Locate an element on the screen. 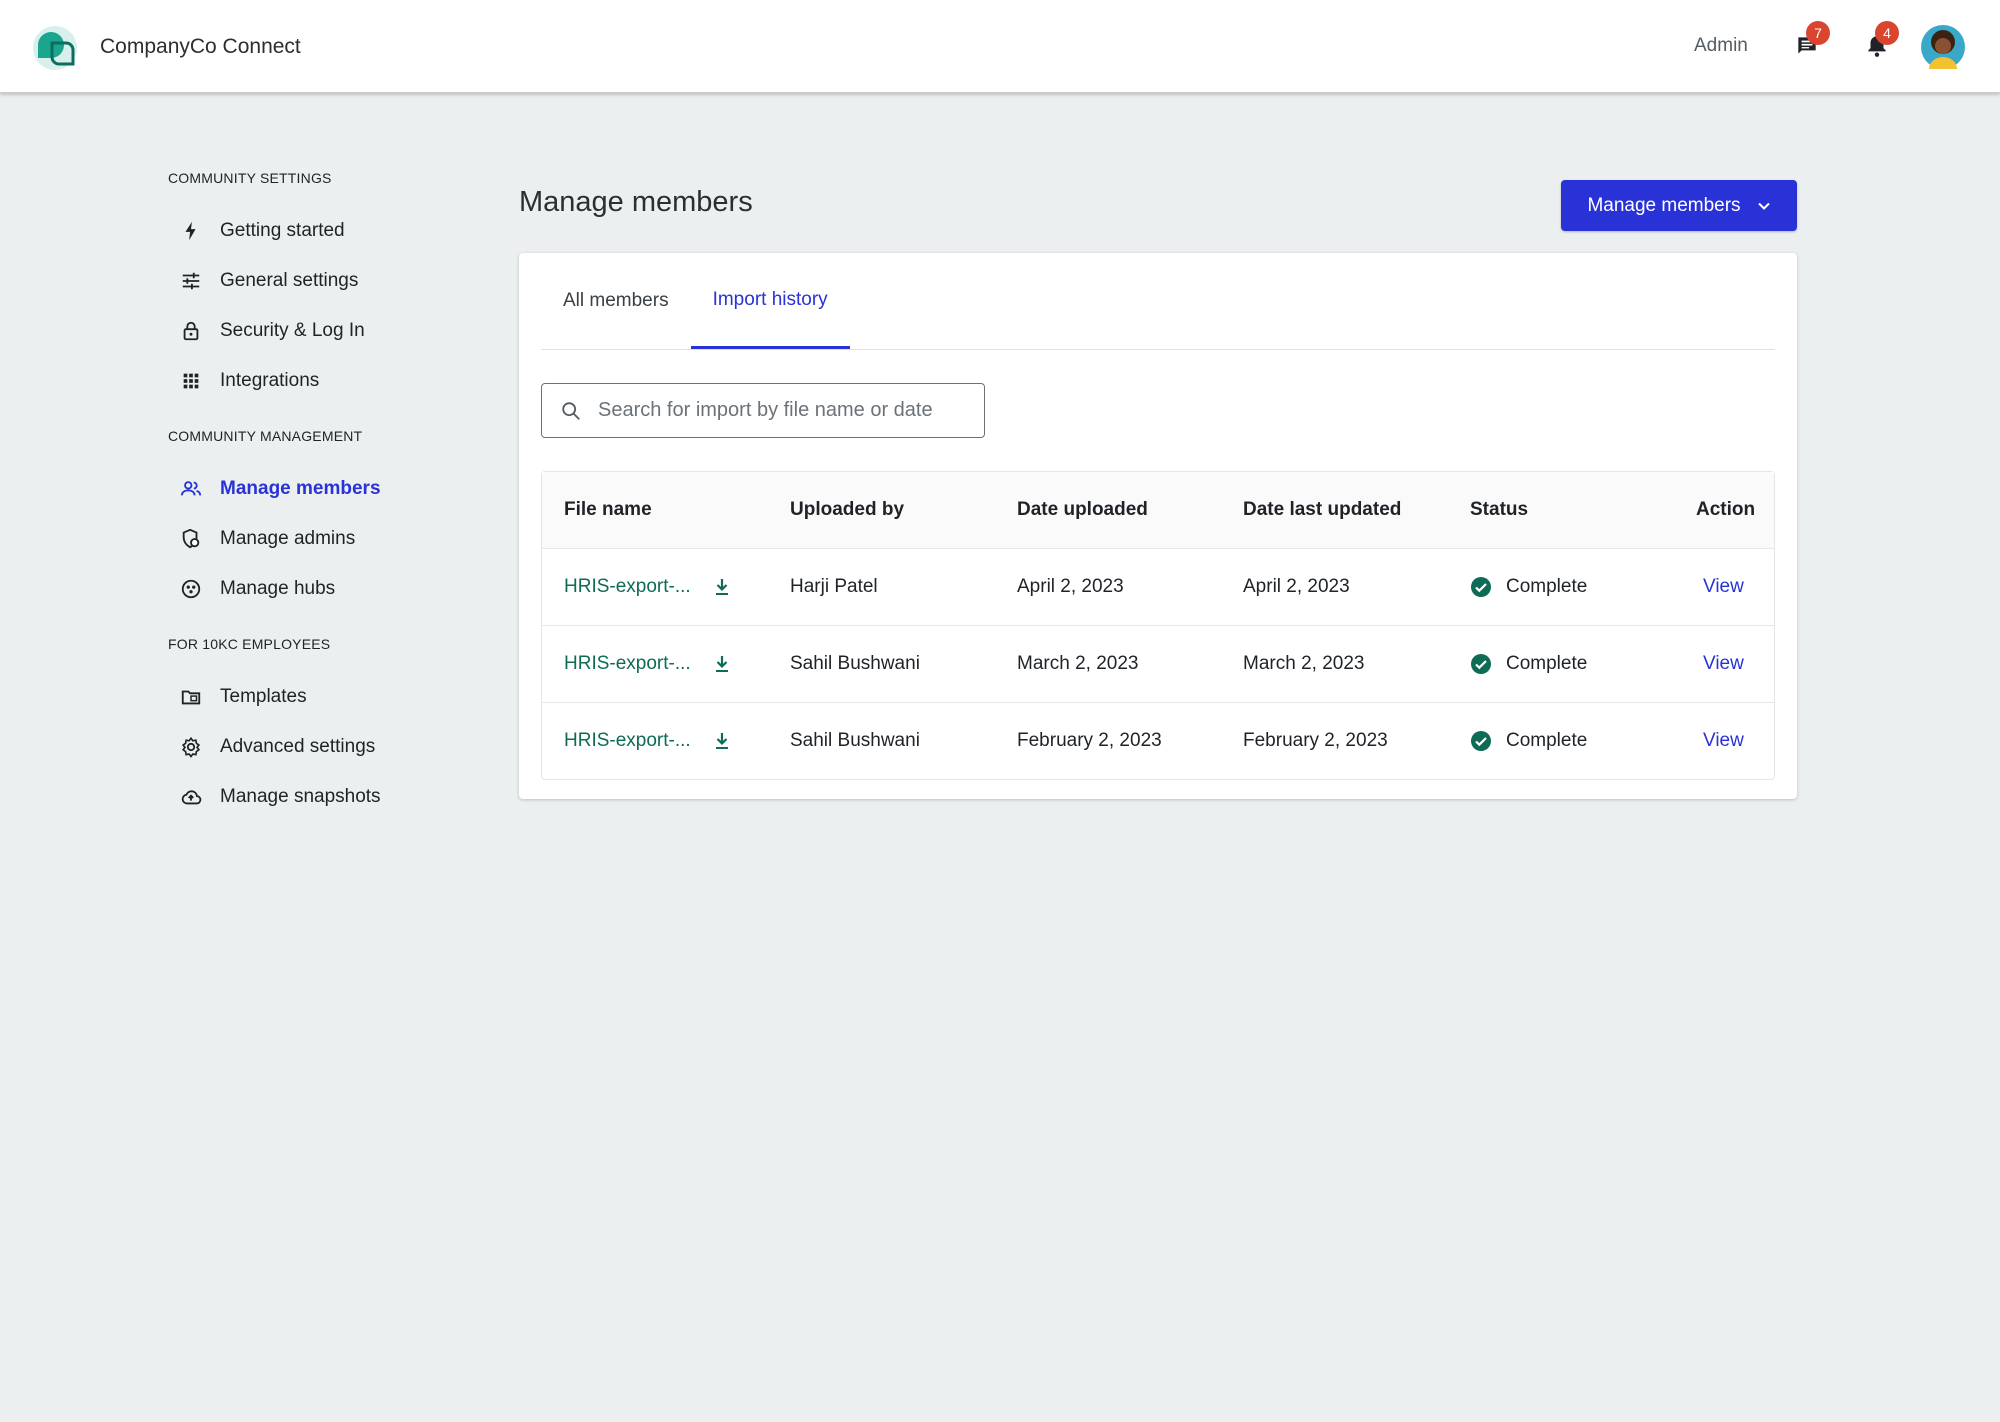  manage-members-dropdown-button: Manage members is located at coordinates (1679, 205).